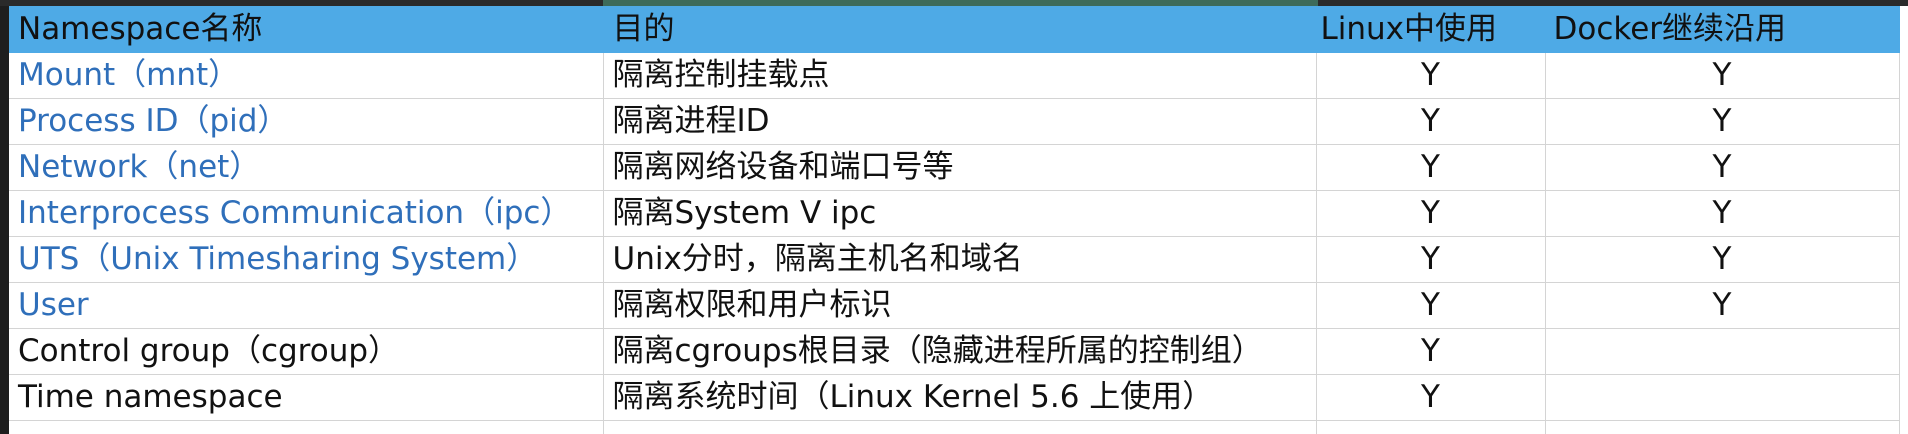  I want to click on purpose-cell: 隔离权限和用户标识, so click(960, 305).